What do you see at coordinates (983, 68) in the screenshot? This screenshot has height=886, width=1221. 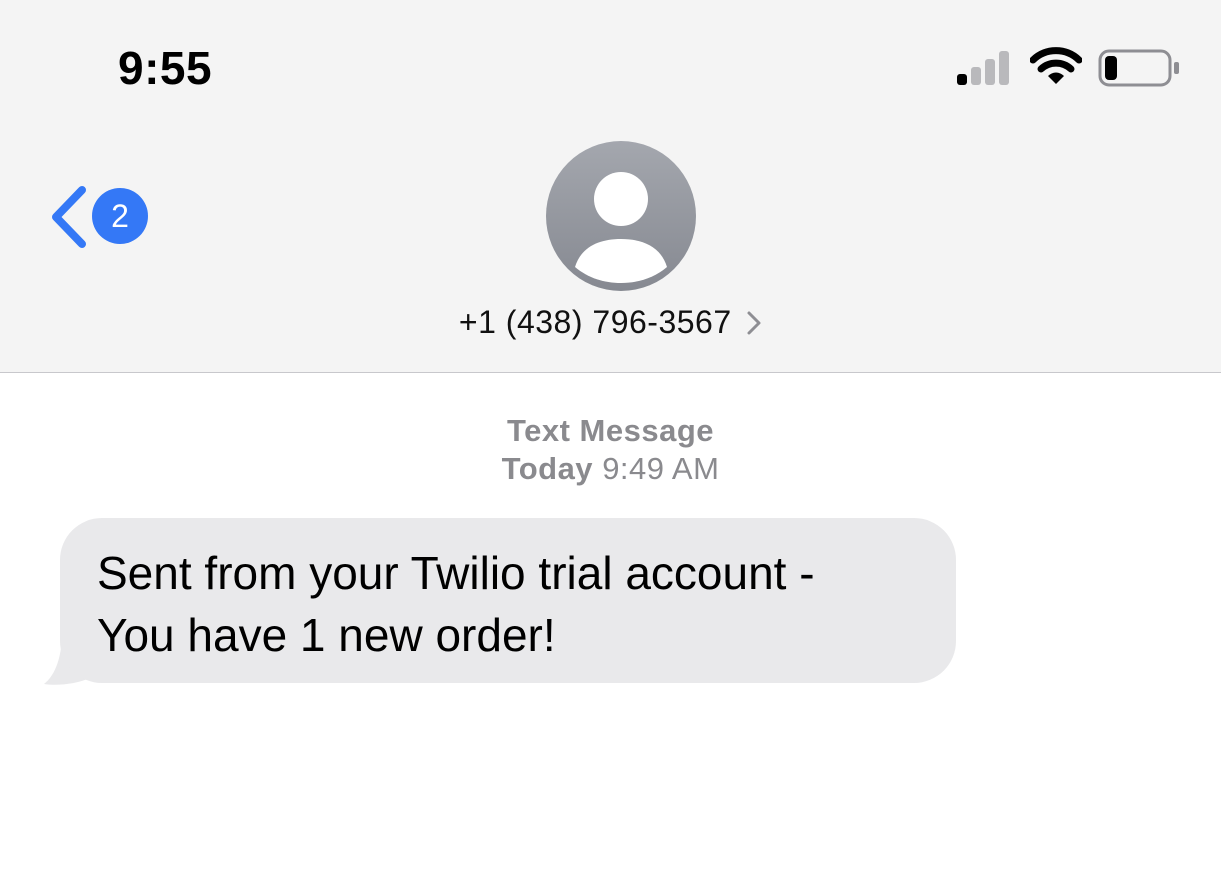 I see `cellular-signal-icon` at bounding box center [983, 68].